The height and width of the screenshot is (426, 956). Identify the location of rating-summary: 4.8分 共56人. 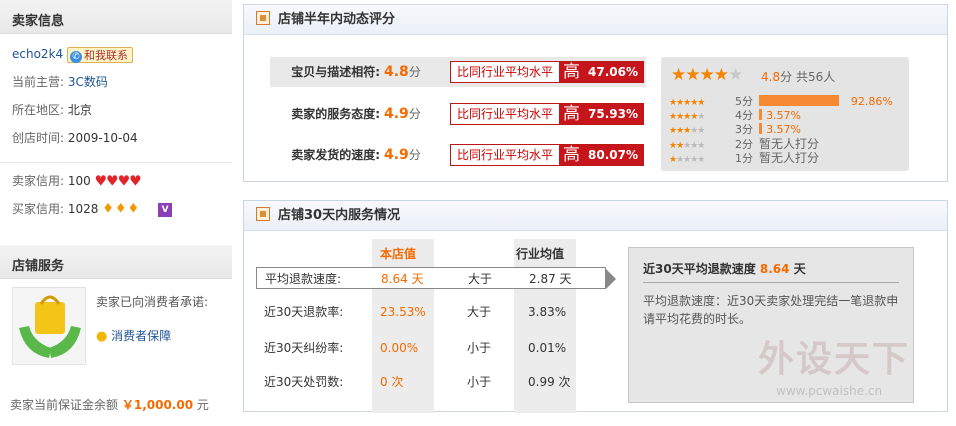
(798, 77).